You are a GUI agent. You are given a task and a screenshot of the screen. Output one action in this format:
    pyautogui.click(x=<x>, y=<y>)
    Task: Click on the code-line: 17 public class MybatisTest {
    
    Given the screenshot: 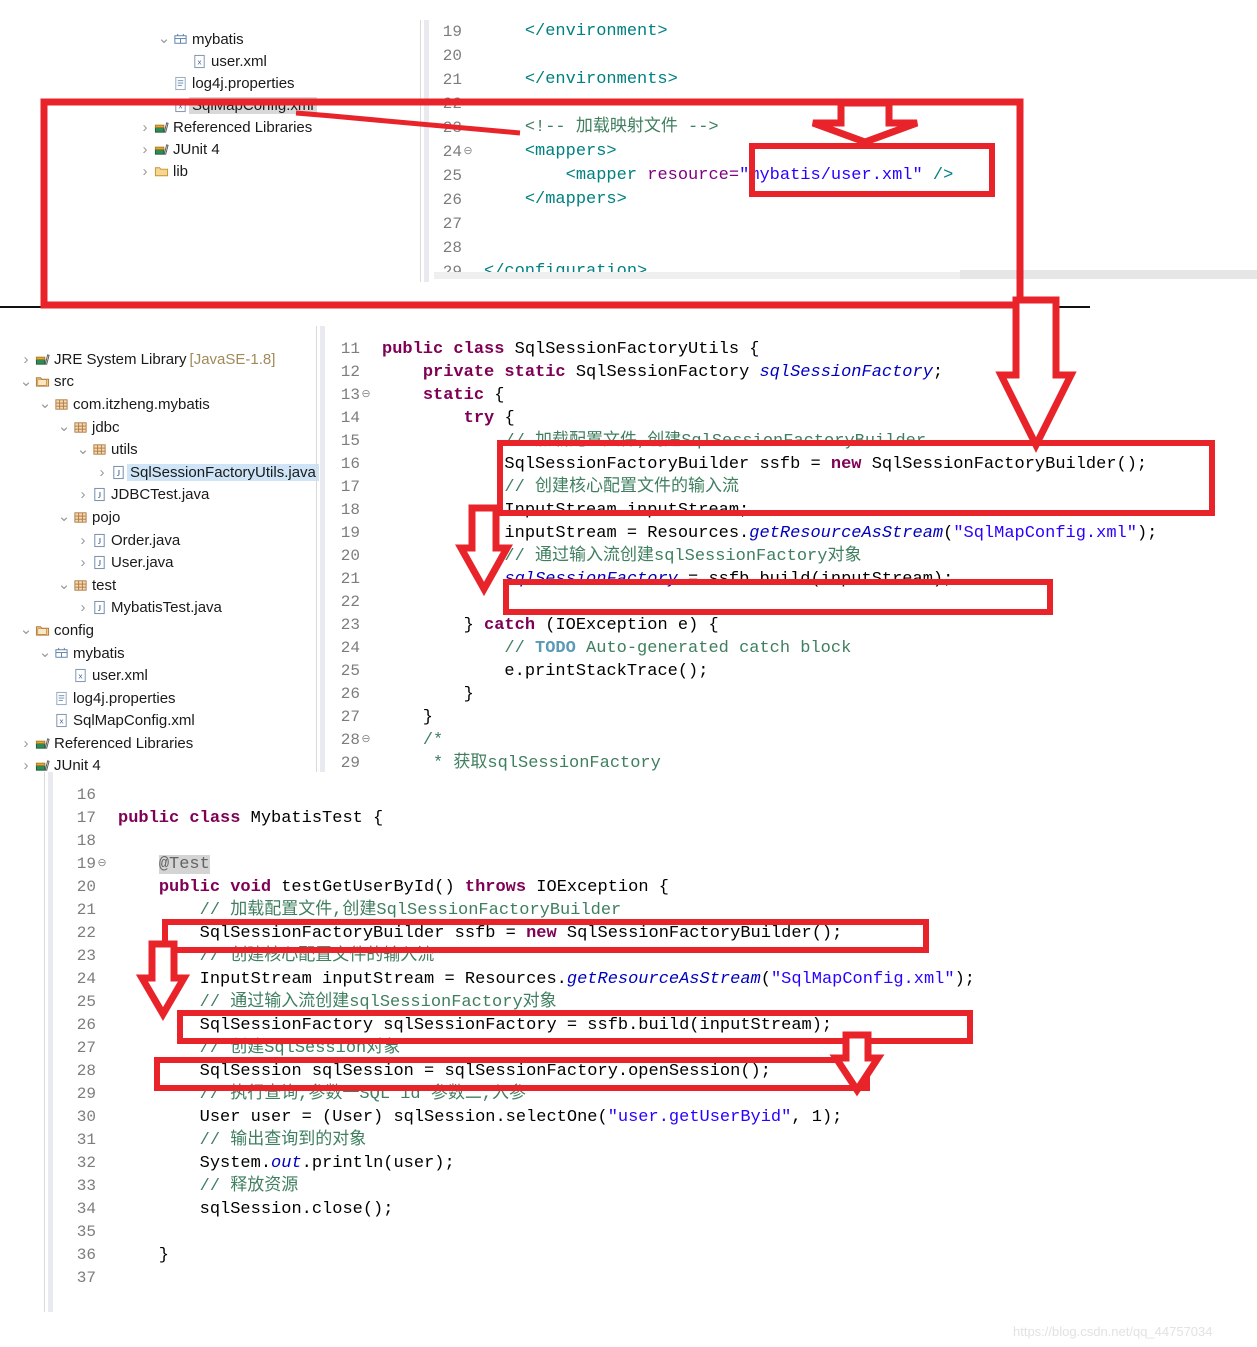 What is the action you would take?
    pyautogui.click(x=655, y=818)
    